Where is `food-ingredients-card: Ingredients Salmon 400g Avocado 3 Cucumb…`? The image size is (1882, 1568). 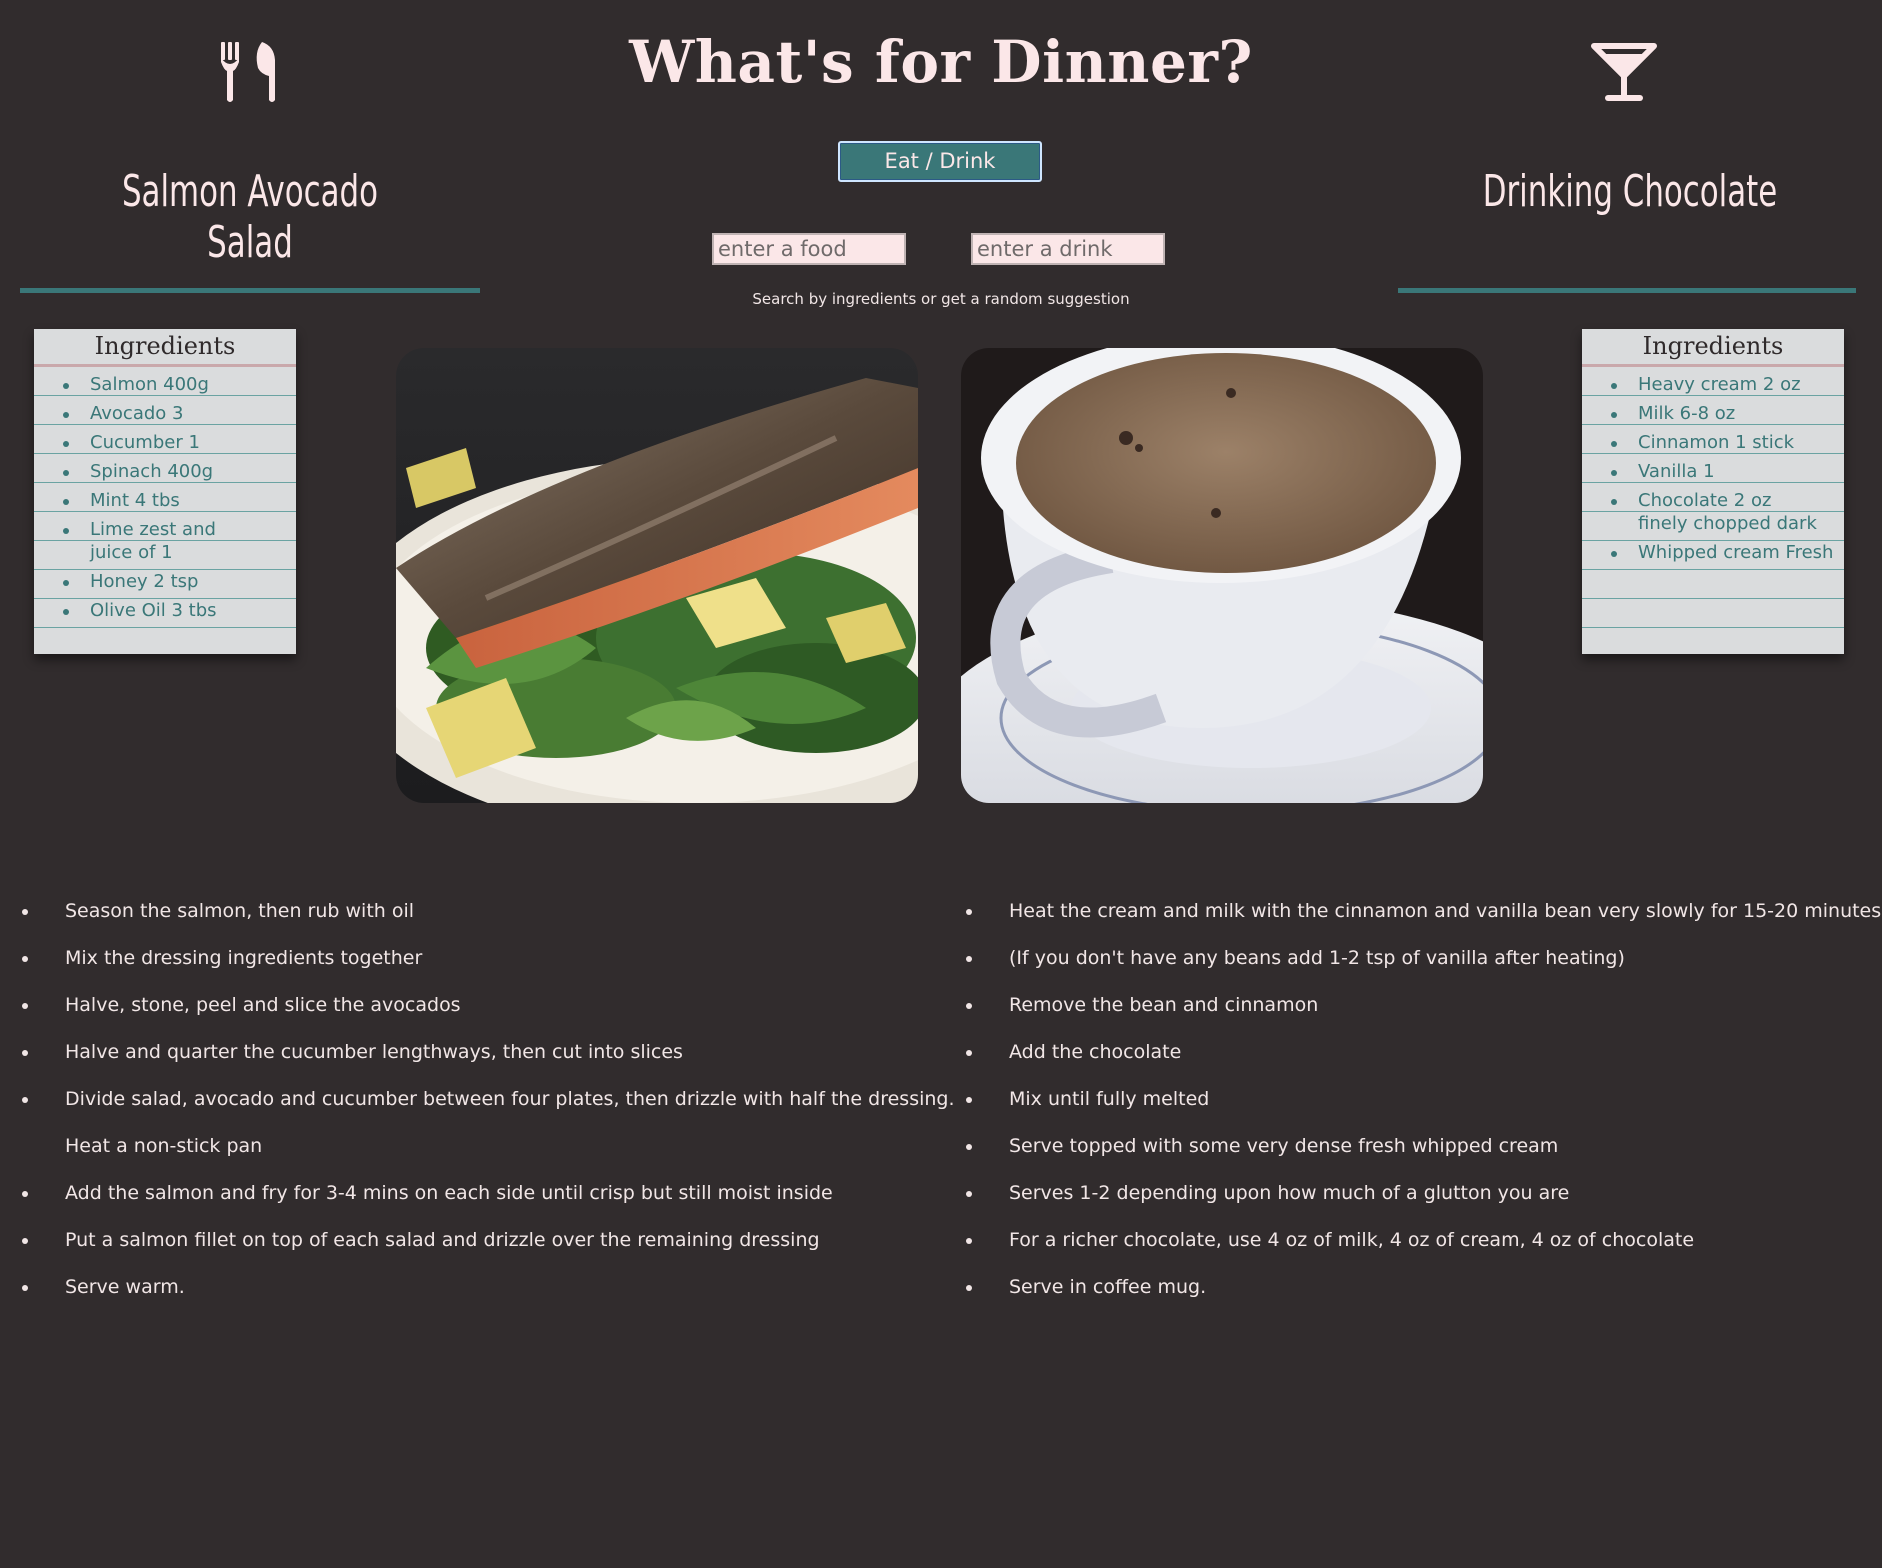 food-ingredients-card: Ingredients Salmon 400g Avocado 3 Cucumb… is located at coordinates (165, 491).